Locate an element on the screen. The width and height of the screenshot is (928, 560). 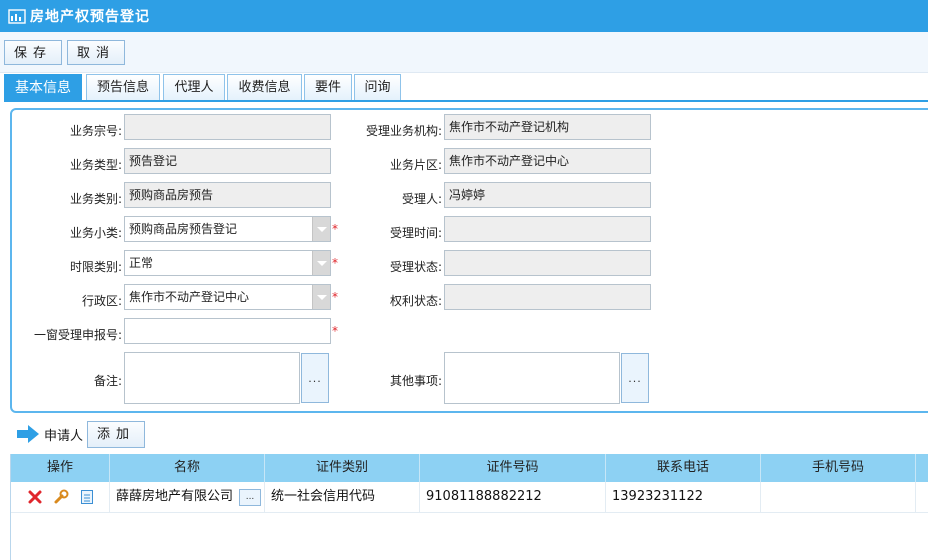
cell-id-type: 统一社会信用代码 is located at coordinates (342, 497).